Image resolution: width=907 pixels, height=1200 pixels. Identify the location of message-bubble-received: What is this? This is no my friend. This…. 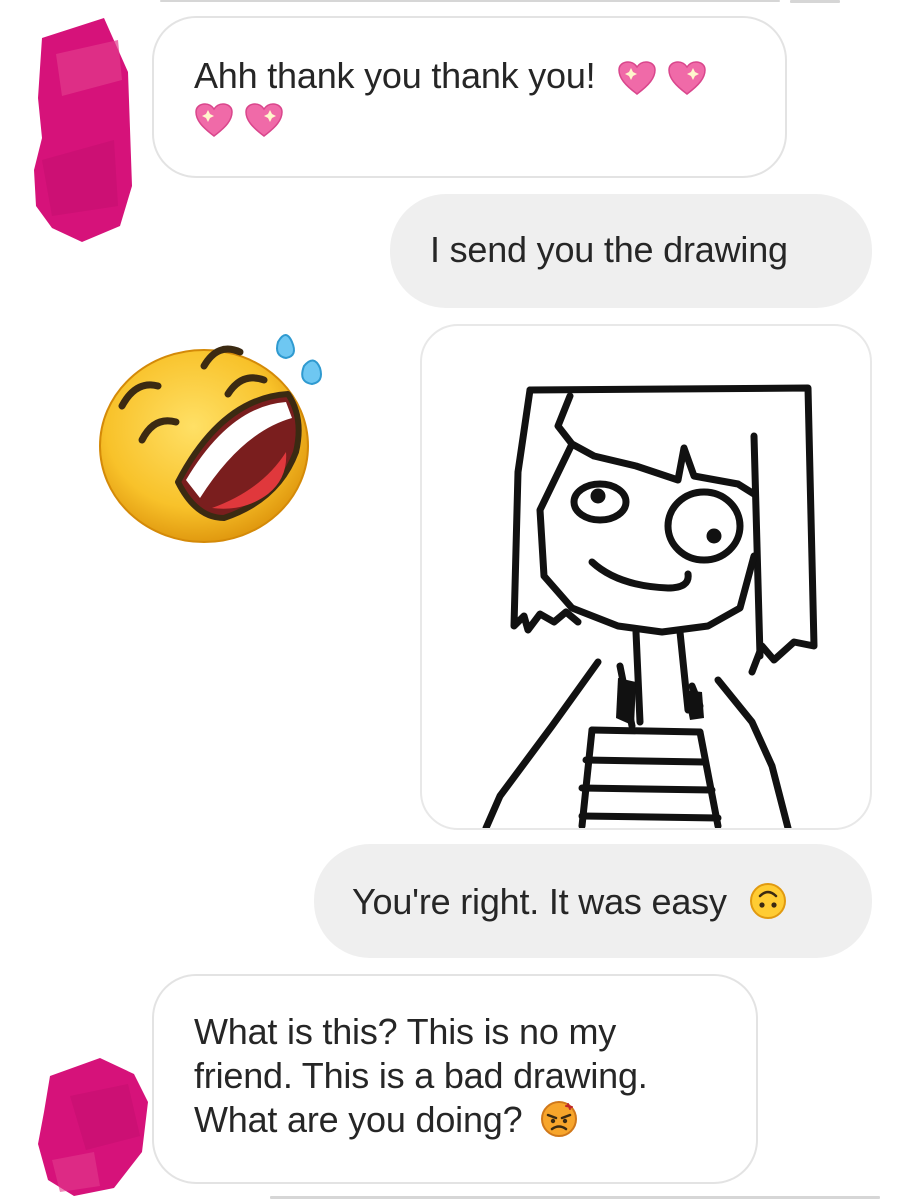
(455, 1079).